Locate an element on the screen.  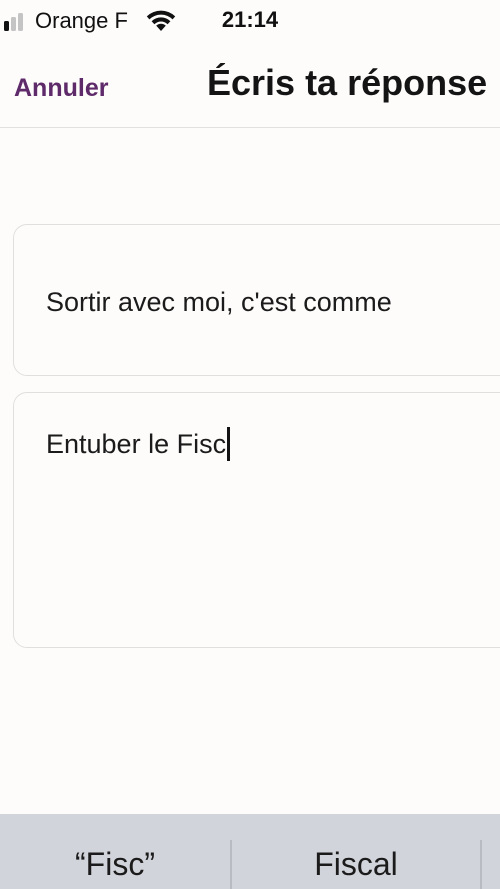
suggestion-word: Fiscal is located at coordinates (356, 851).